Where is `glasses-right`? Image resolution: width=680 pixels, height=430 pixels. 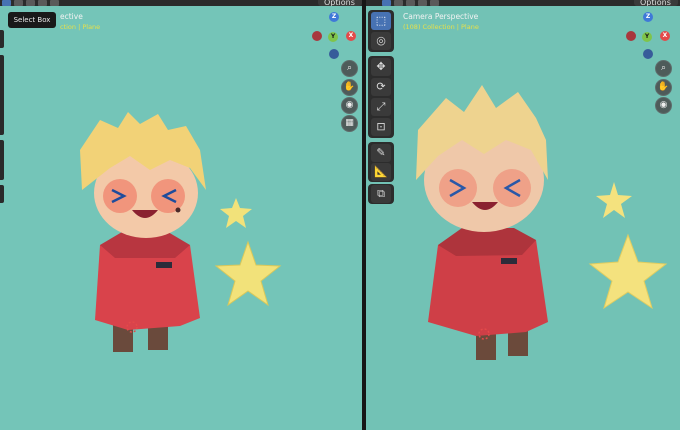
glasses-right is located at coordinates (168, 196).